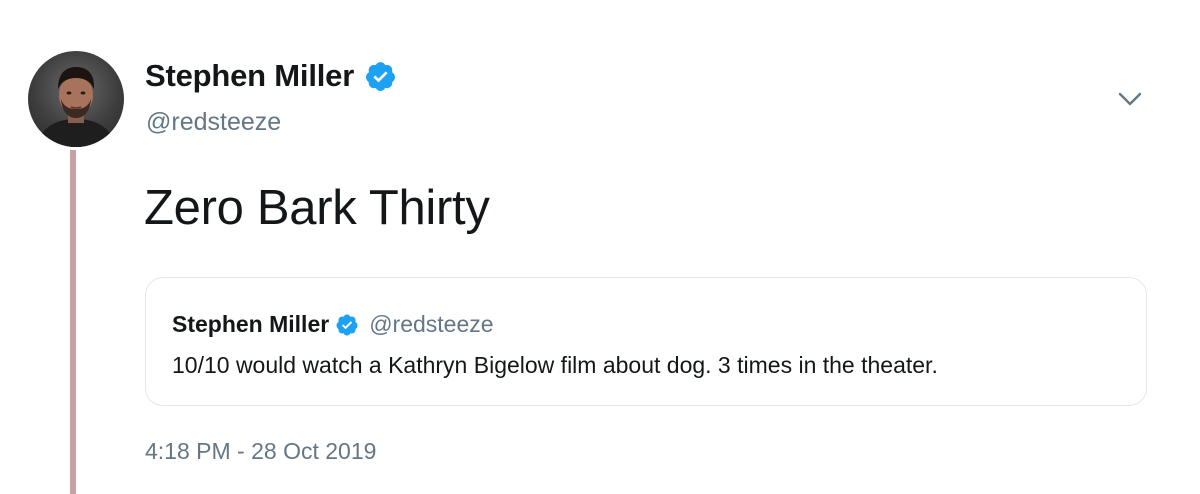 The image size is (1200, 494). Describe the element at coordinates (251, 324) in the screenshot. I see `quoted-author-display-name: Stephen Miller` at that location.